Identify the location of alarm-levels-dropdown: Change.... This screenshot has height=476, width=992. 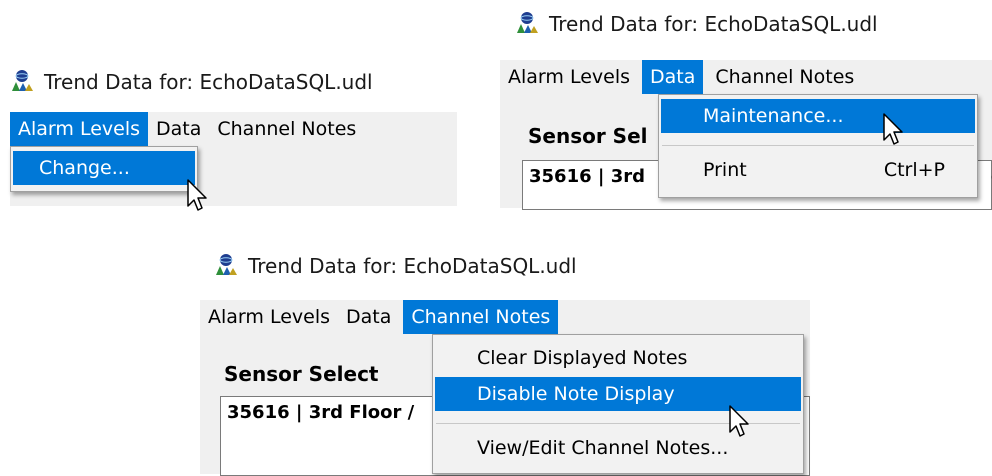
(104, 169).